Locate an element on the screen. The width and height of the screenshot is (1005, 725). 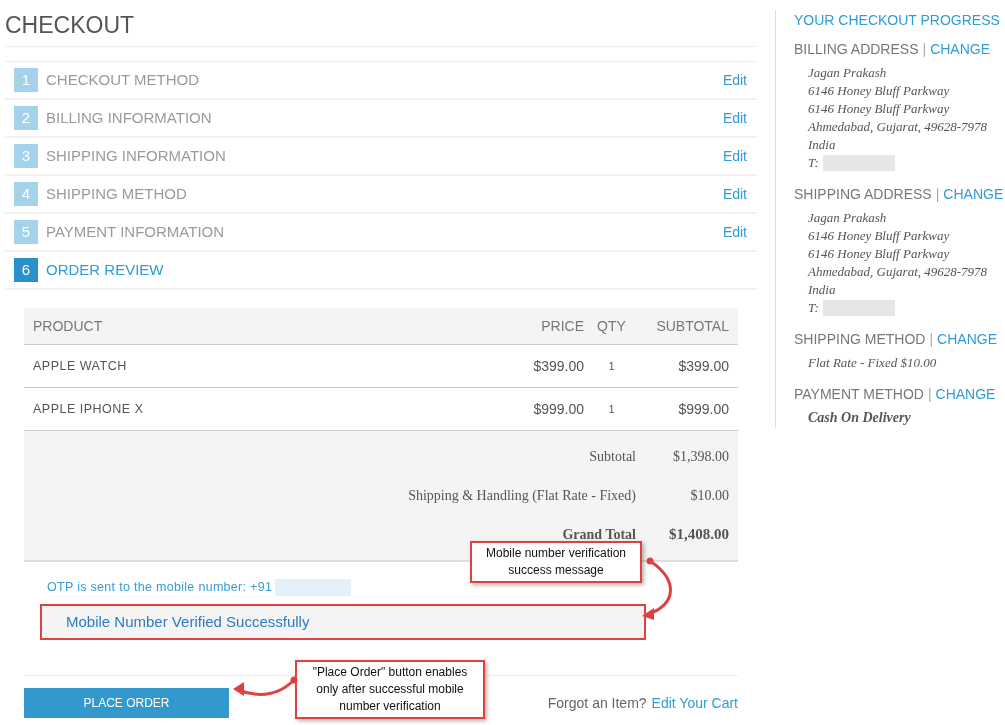
verified-message: Mobile Number Verified Successfully is located at coordinates (343, 622).